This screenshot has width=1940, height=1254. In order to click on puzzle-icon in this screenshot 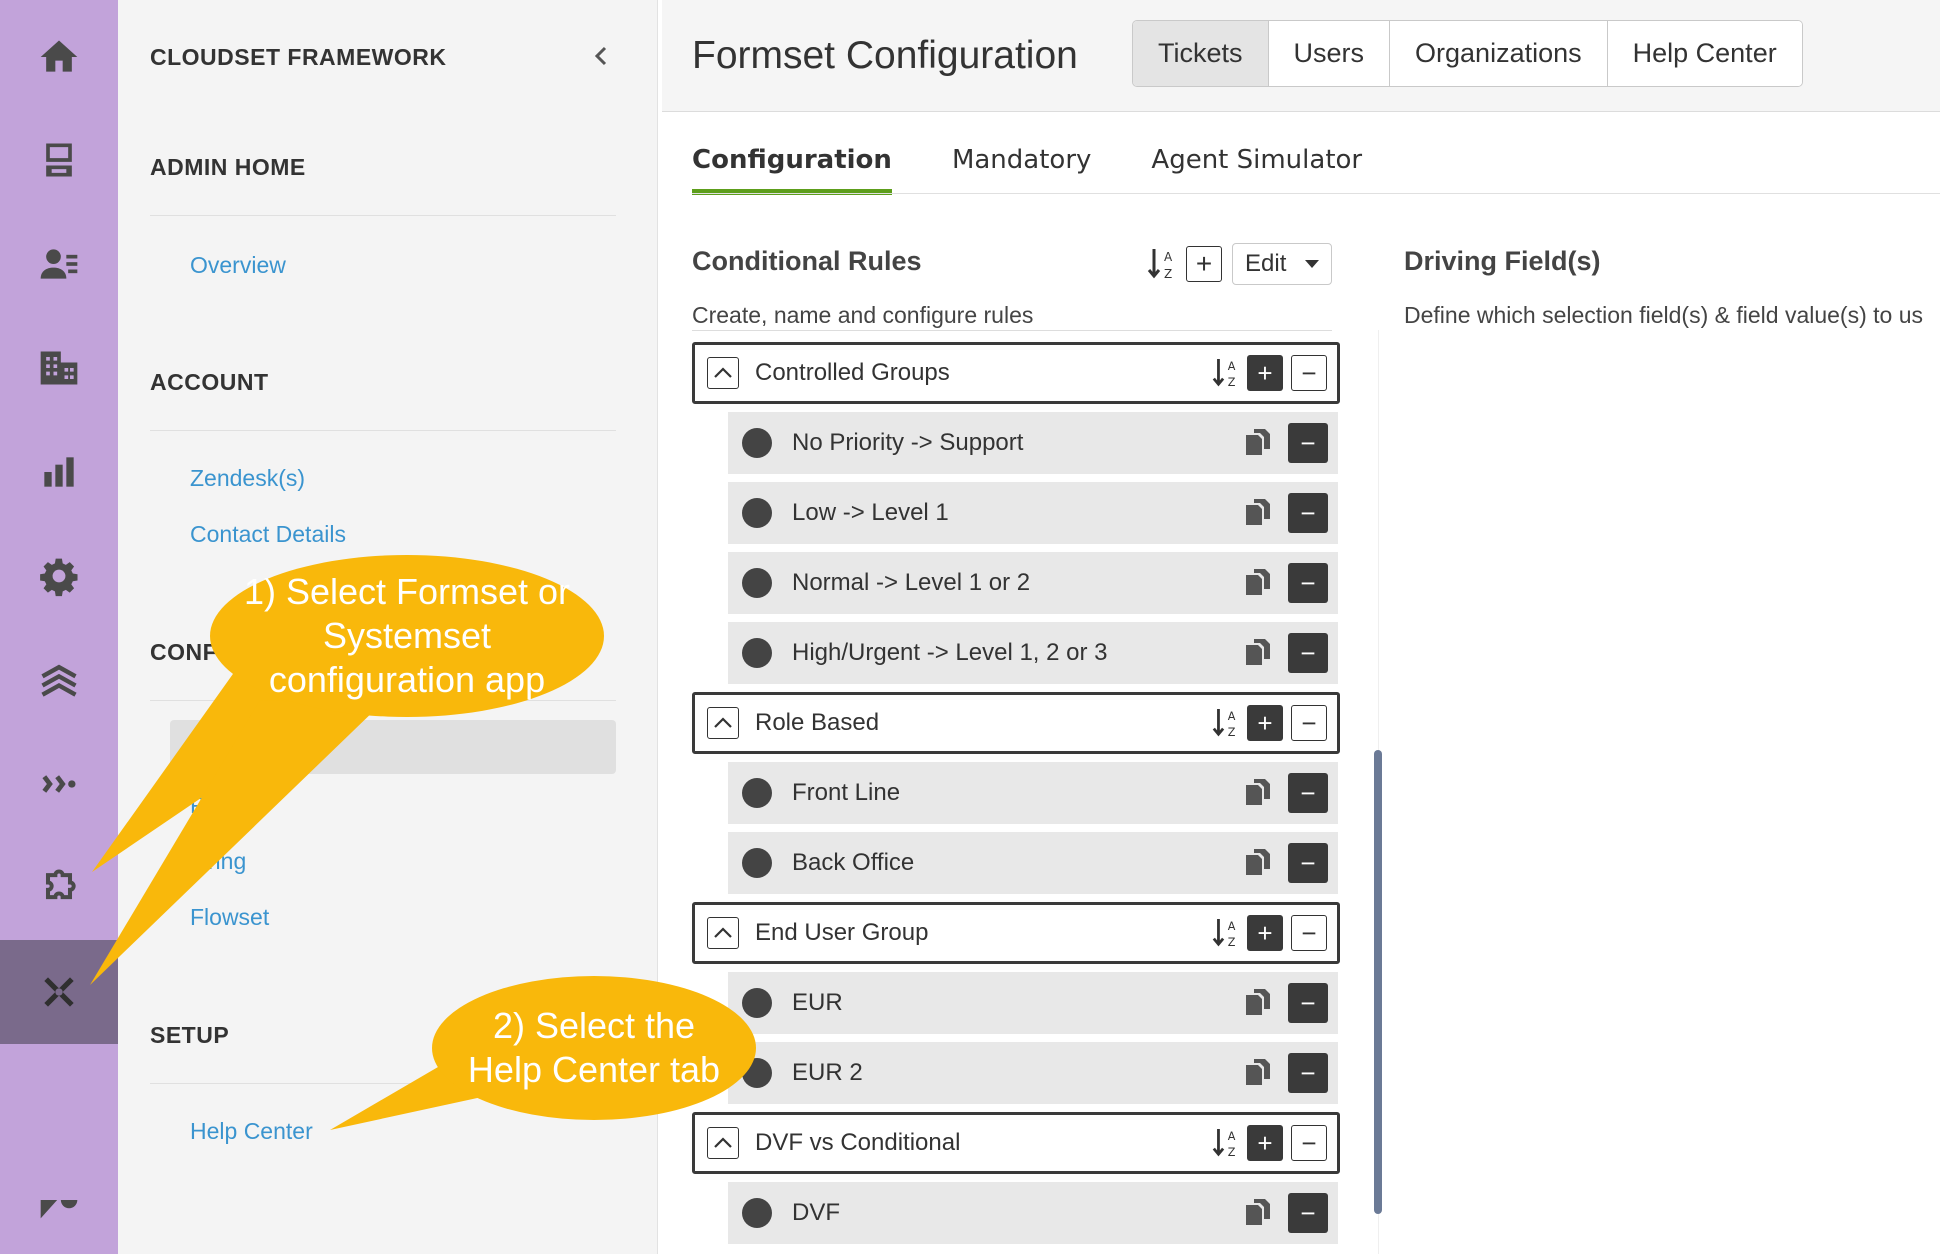, I will do `click(59, 888)`.